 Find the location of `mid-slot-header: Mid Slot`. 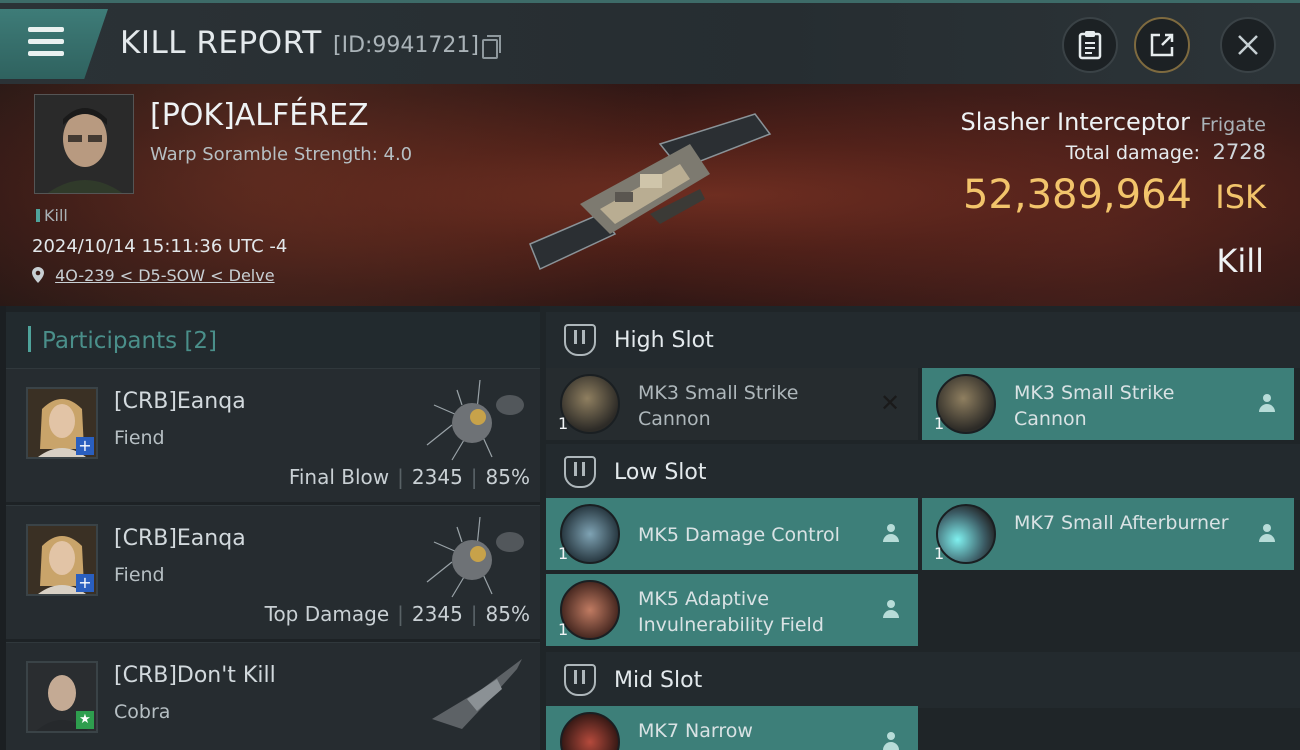

mid-slot-header: Mid Slot is located at coordinates (923, 680).